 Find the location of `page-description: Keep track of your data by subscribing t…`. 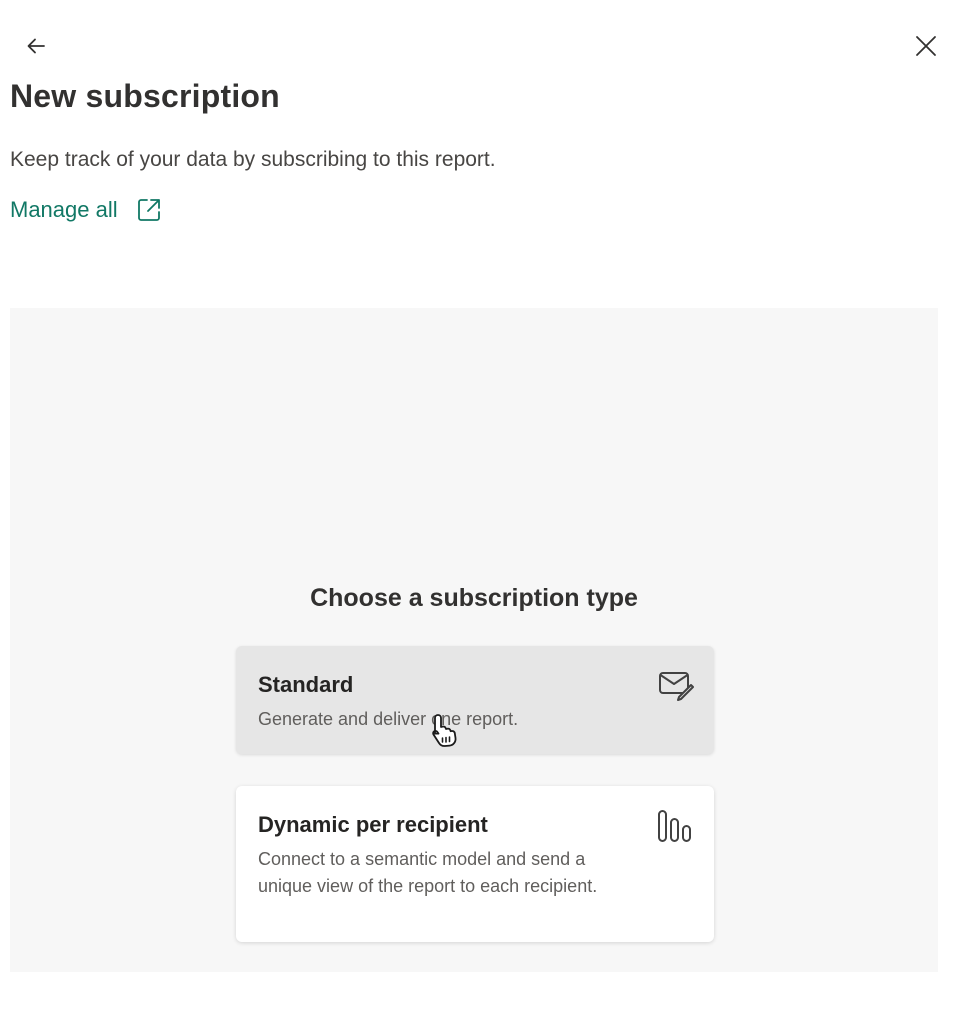

page-description: Keep track of your data by subscribing t… is located at coordinates (253, 159).